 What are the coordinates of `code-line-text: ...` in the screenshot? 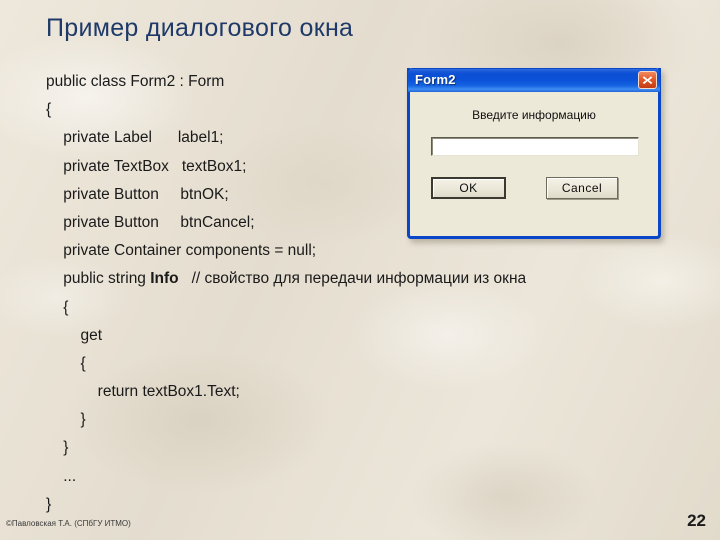 It's located at (61, 476).